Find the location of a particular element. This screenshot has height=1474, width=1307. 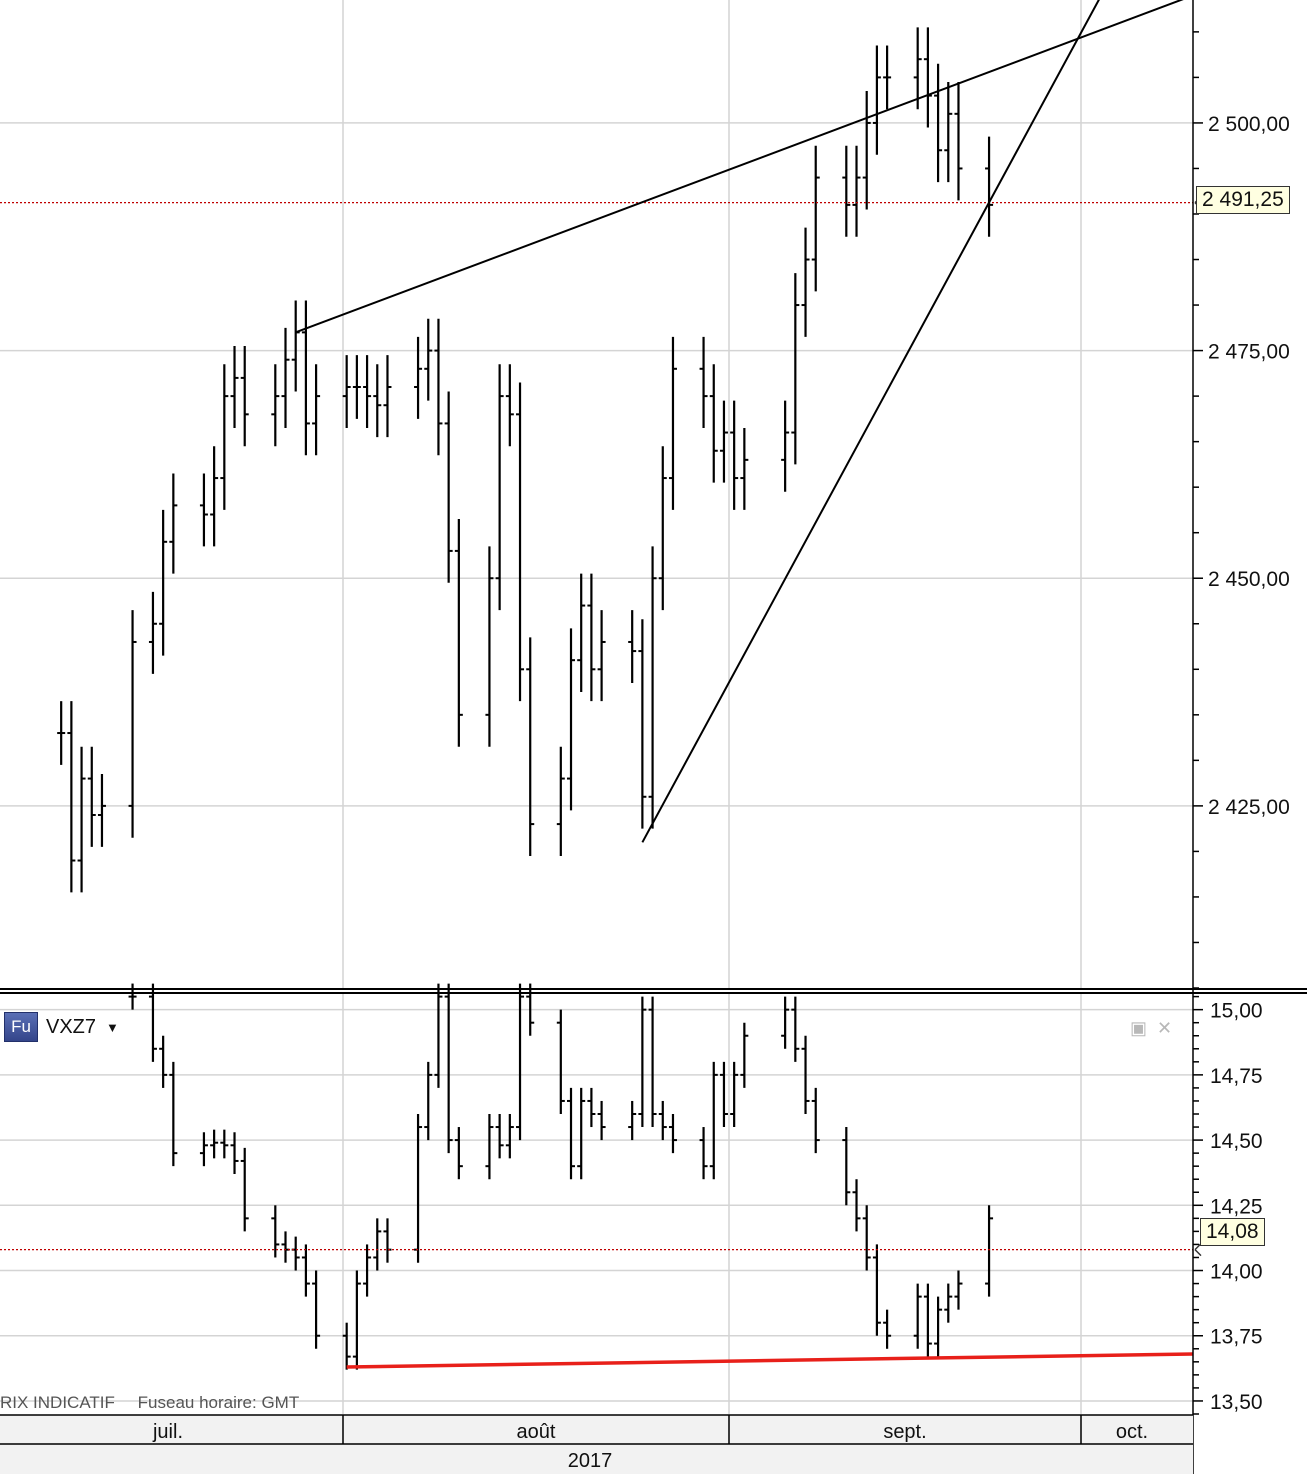

current-volatility-badge: 14,08 is located at coordinates (1232, 1232).